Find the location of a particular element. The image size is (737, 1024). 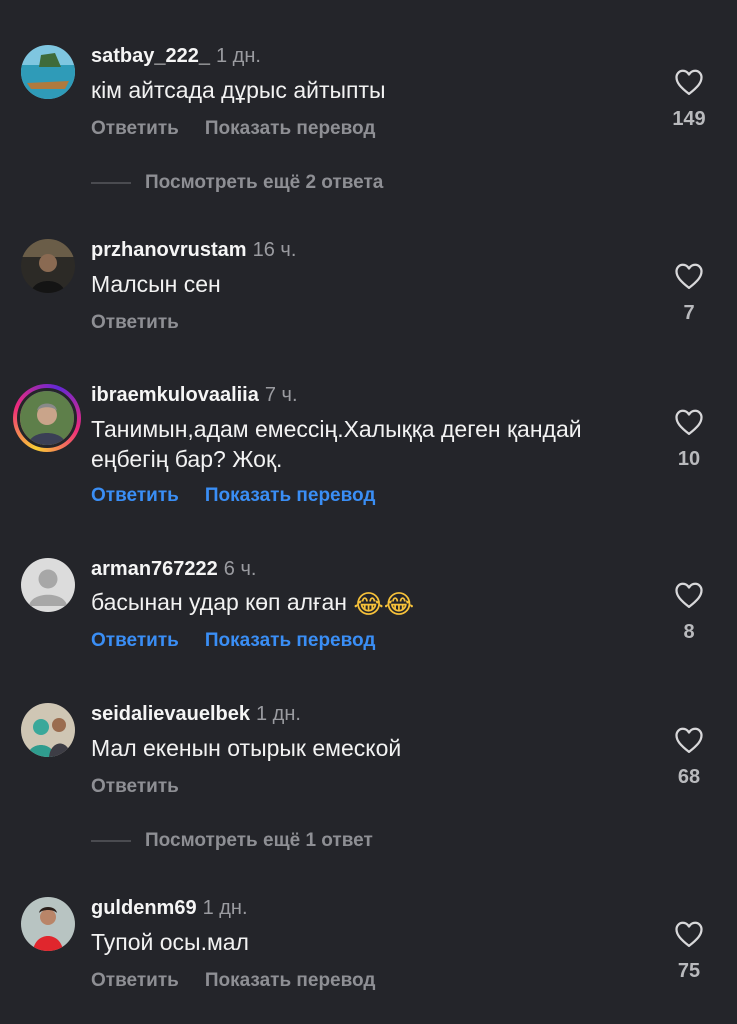

username: arman767222 is located at coordinates (154, 569).